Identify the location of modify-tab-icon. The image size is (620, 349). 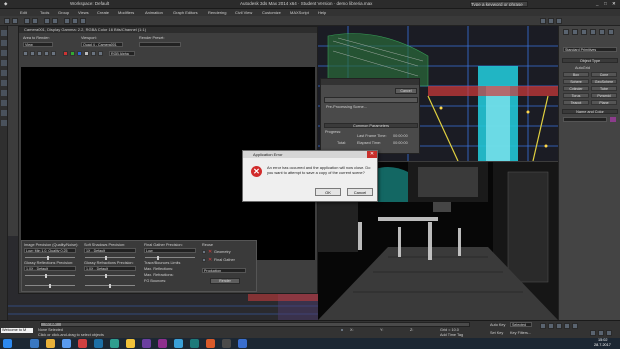
(575, 32).